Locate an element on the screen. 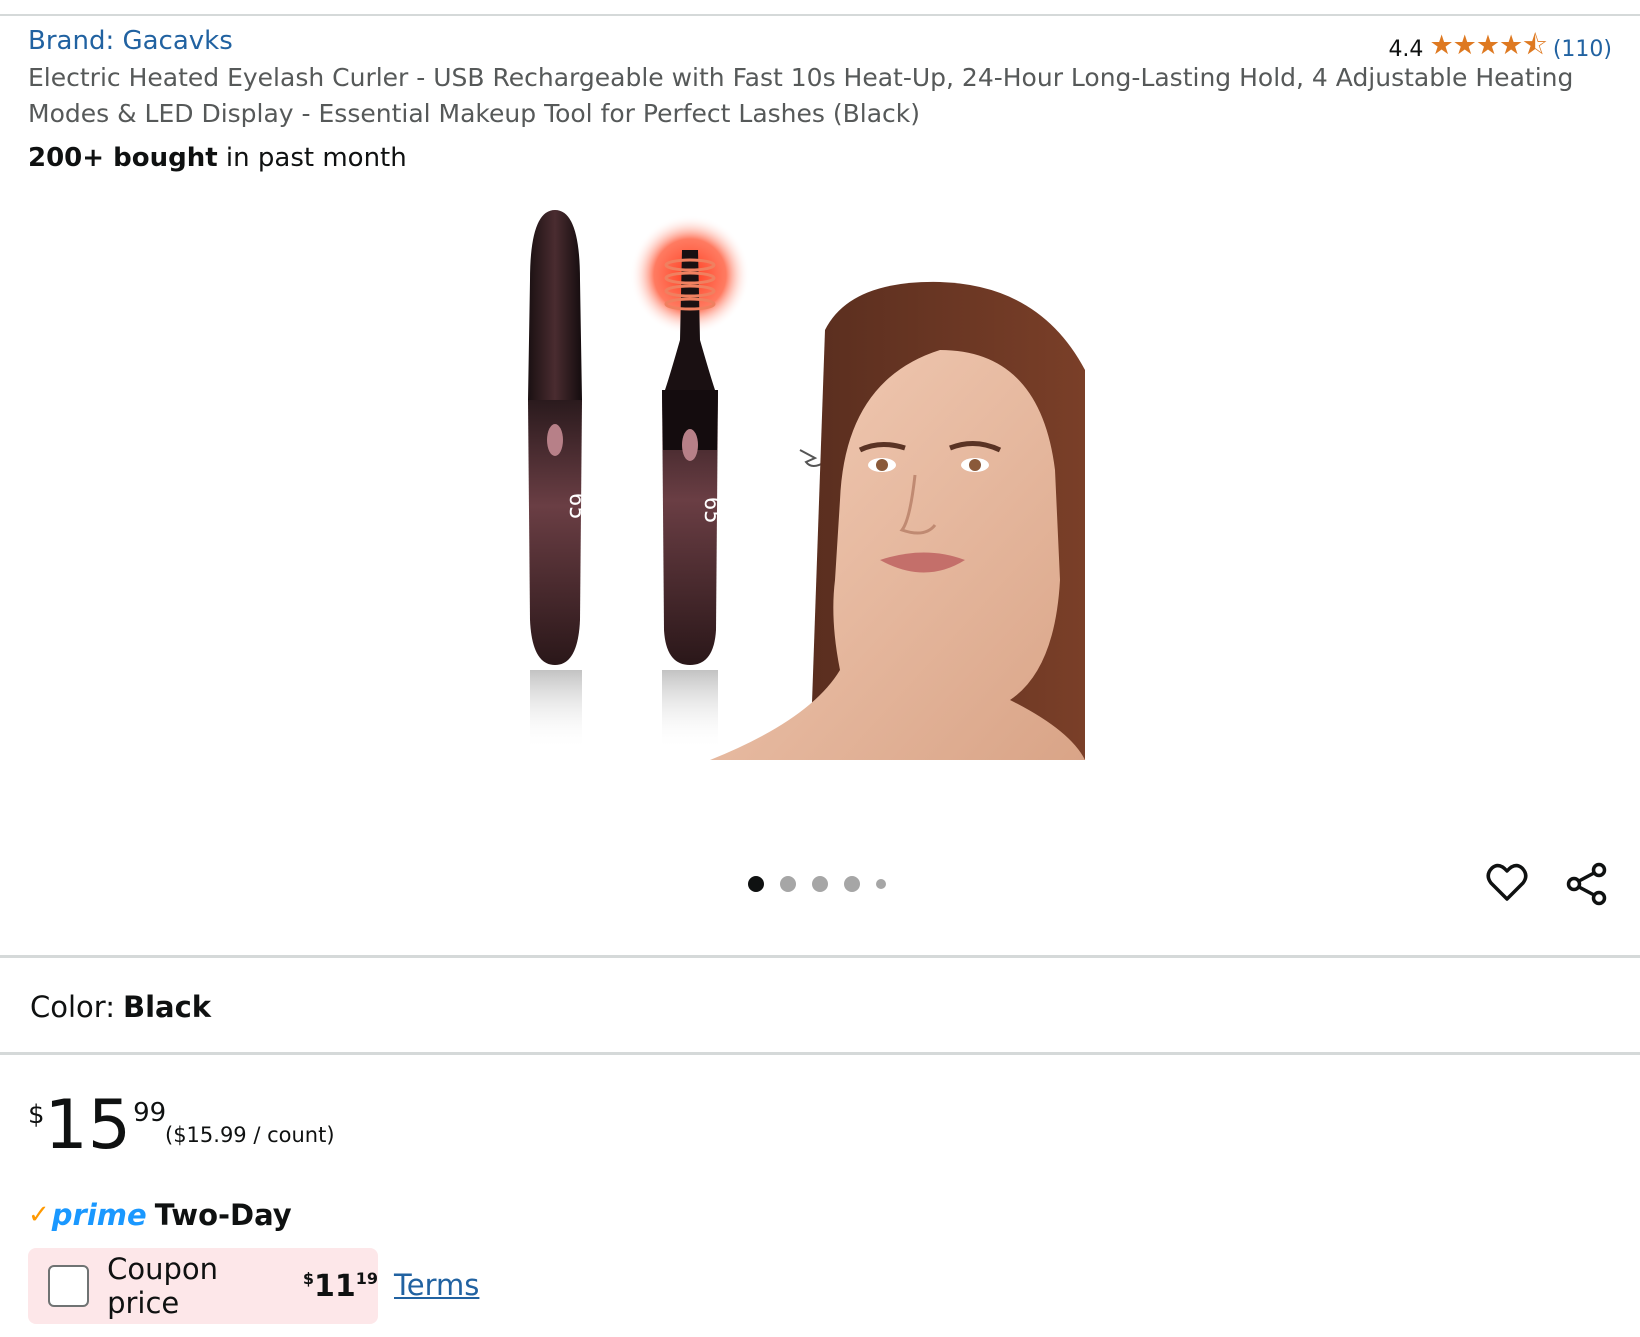  price-whole: 15 is located at coordinates (88, 1125).